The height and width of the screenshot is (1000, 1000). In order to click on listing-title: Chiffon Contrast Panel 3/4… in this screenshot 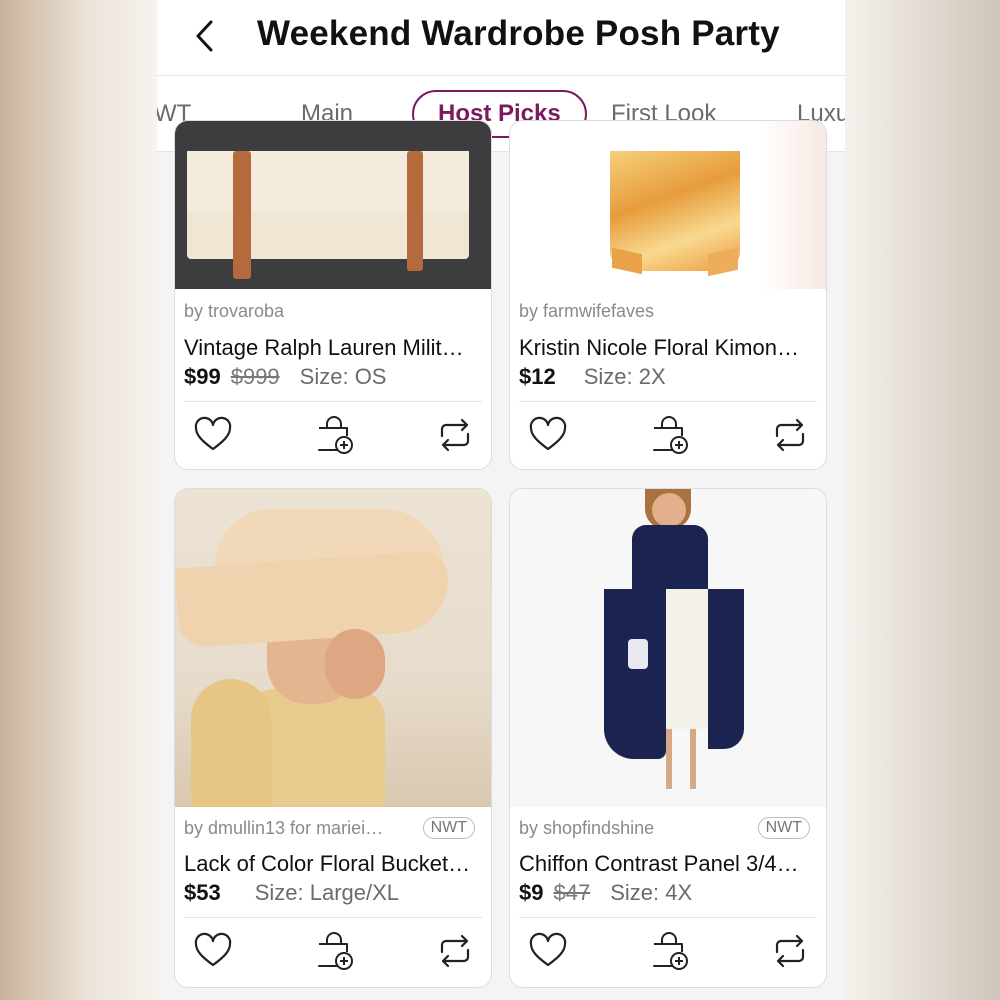, I will do `click(669, 864)`.